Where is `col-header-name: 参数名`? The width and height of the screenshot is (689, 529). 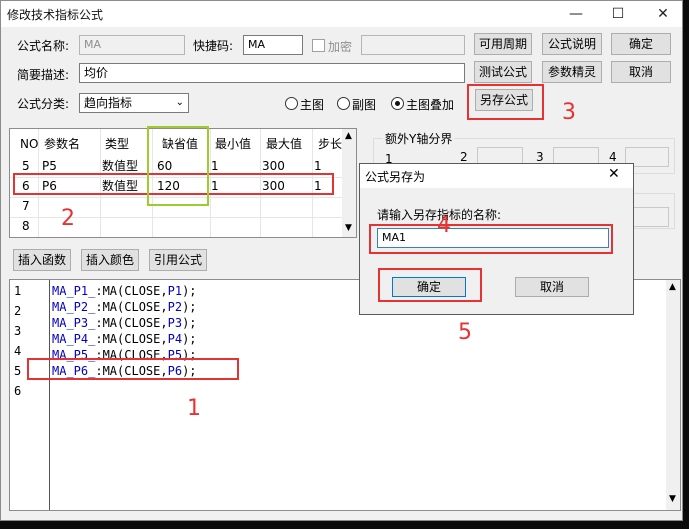
col-header-name: 参数名 is located at coordinates (62, 144).